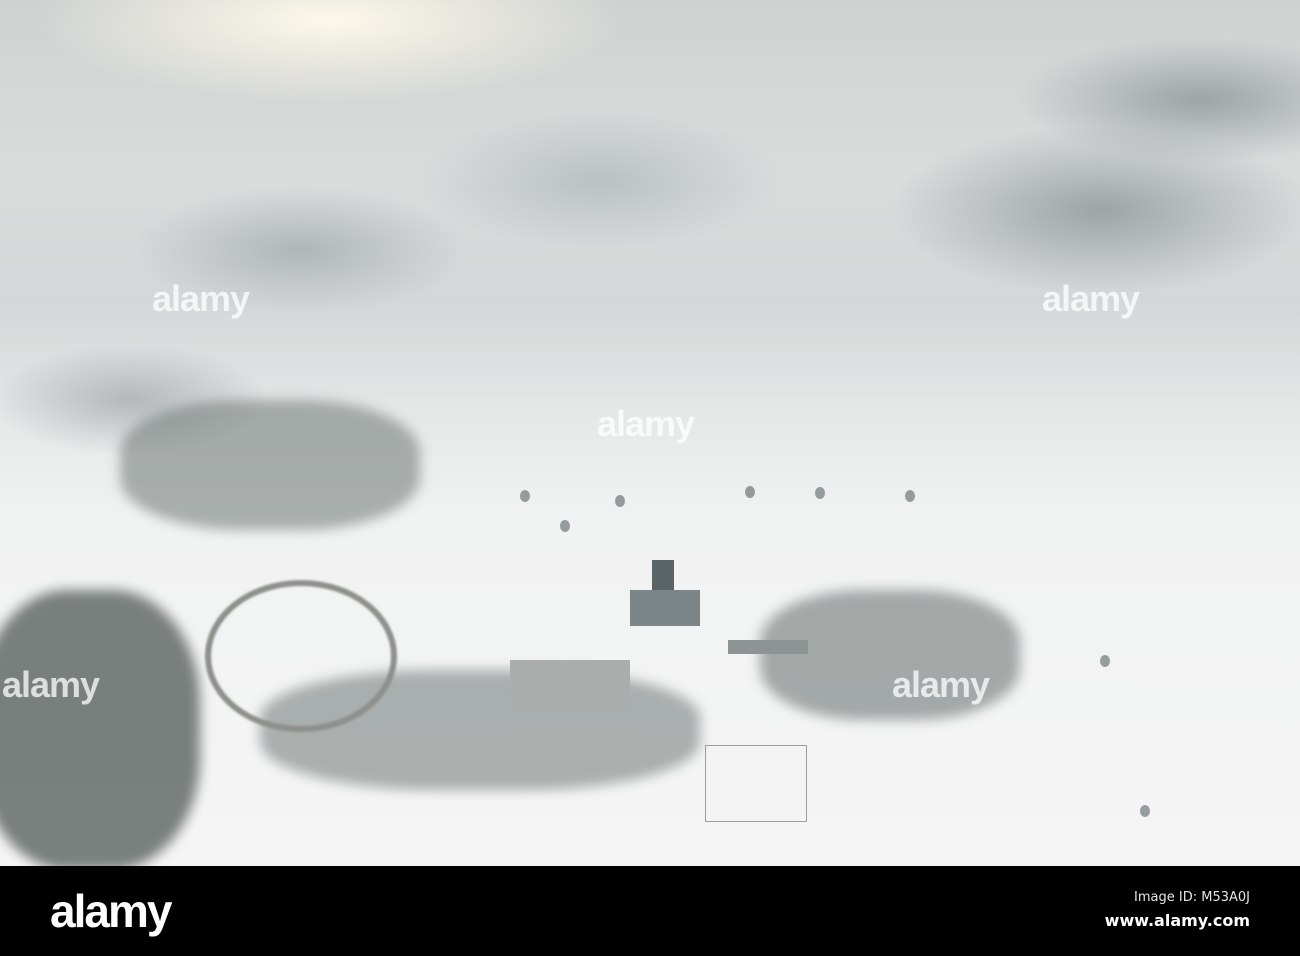  I want to click on website-label: www.alamy.com, so click(1177, 920).